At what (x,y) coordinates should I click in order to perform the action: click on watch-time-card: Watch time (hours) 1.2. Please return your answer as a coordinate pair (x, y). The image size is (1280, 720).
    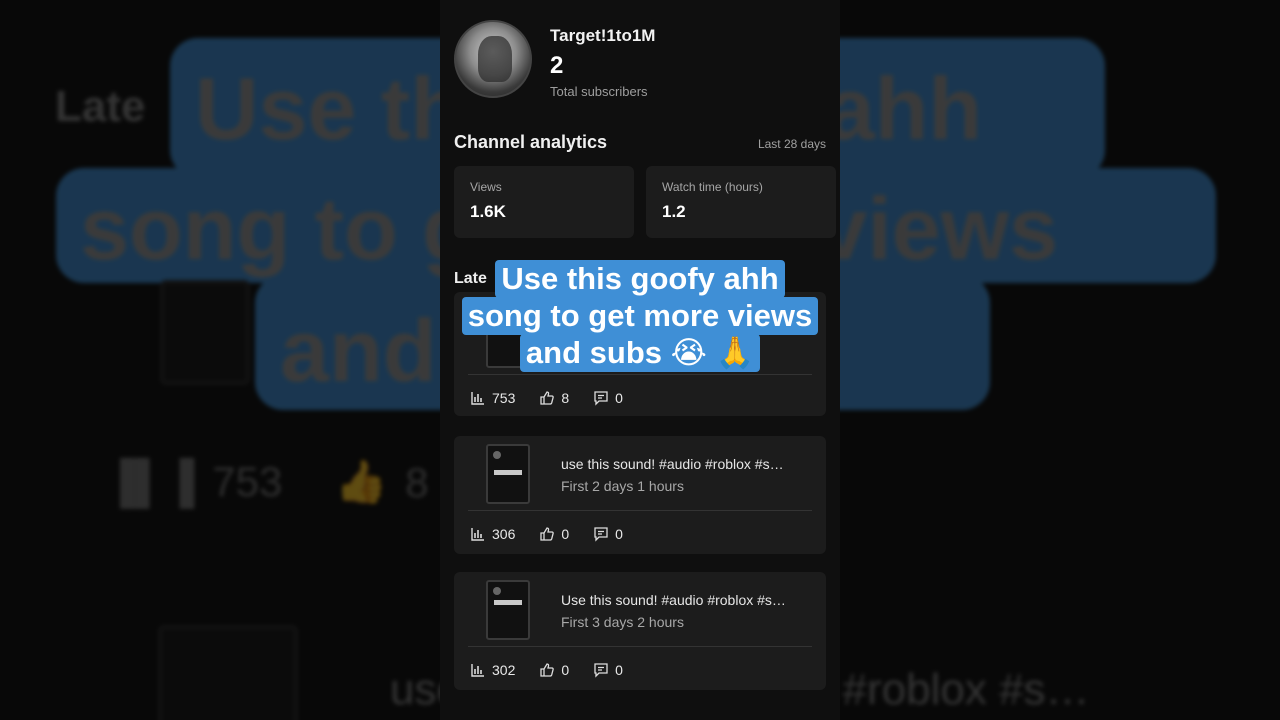
    Looking at the image, I should click on (741, 202).